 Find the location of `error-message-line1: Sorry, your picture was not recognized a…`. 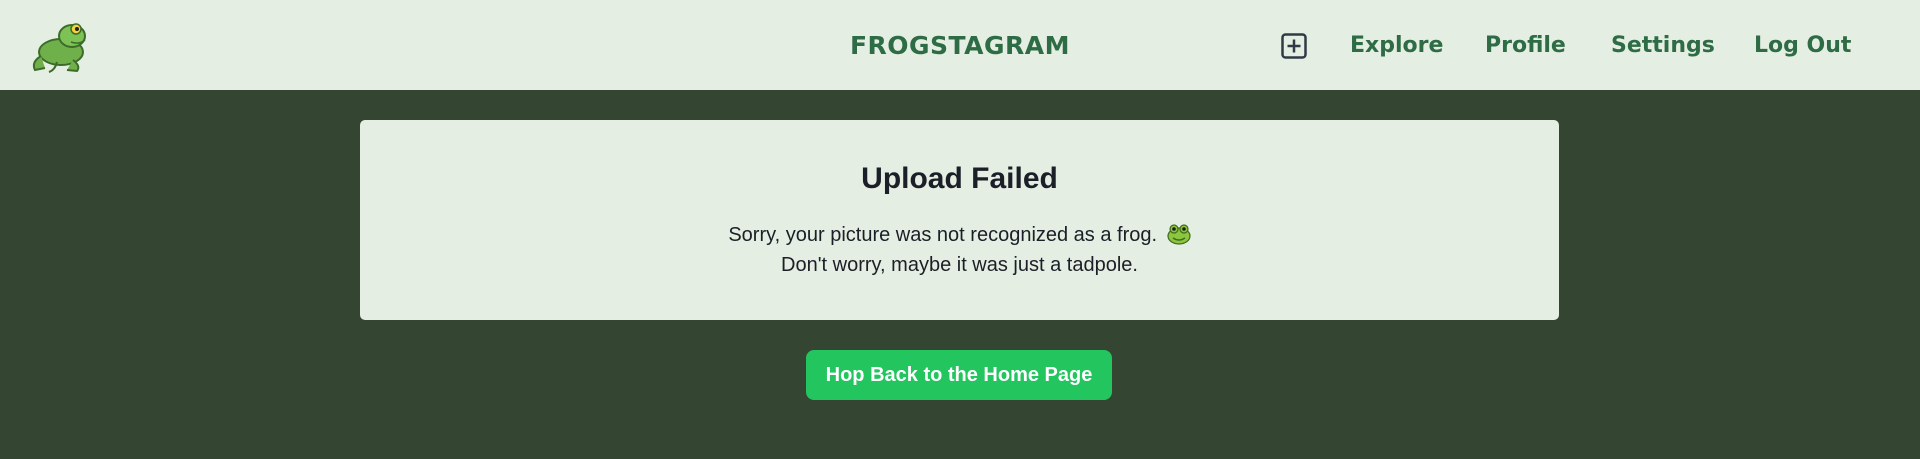

error-message-line1: Sorry, your picture was not recognized a… is located at coordinates (959, 235).